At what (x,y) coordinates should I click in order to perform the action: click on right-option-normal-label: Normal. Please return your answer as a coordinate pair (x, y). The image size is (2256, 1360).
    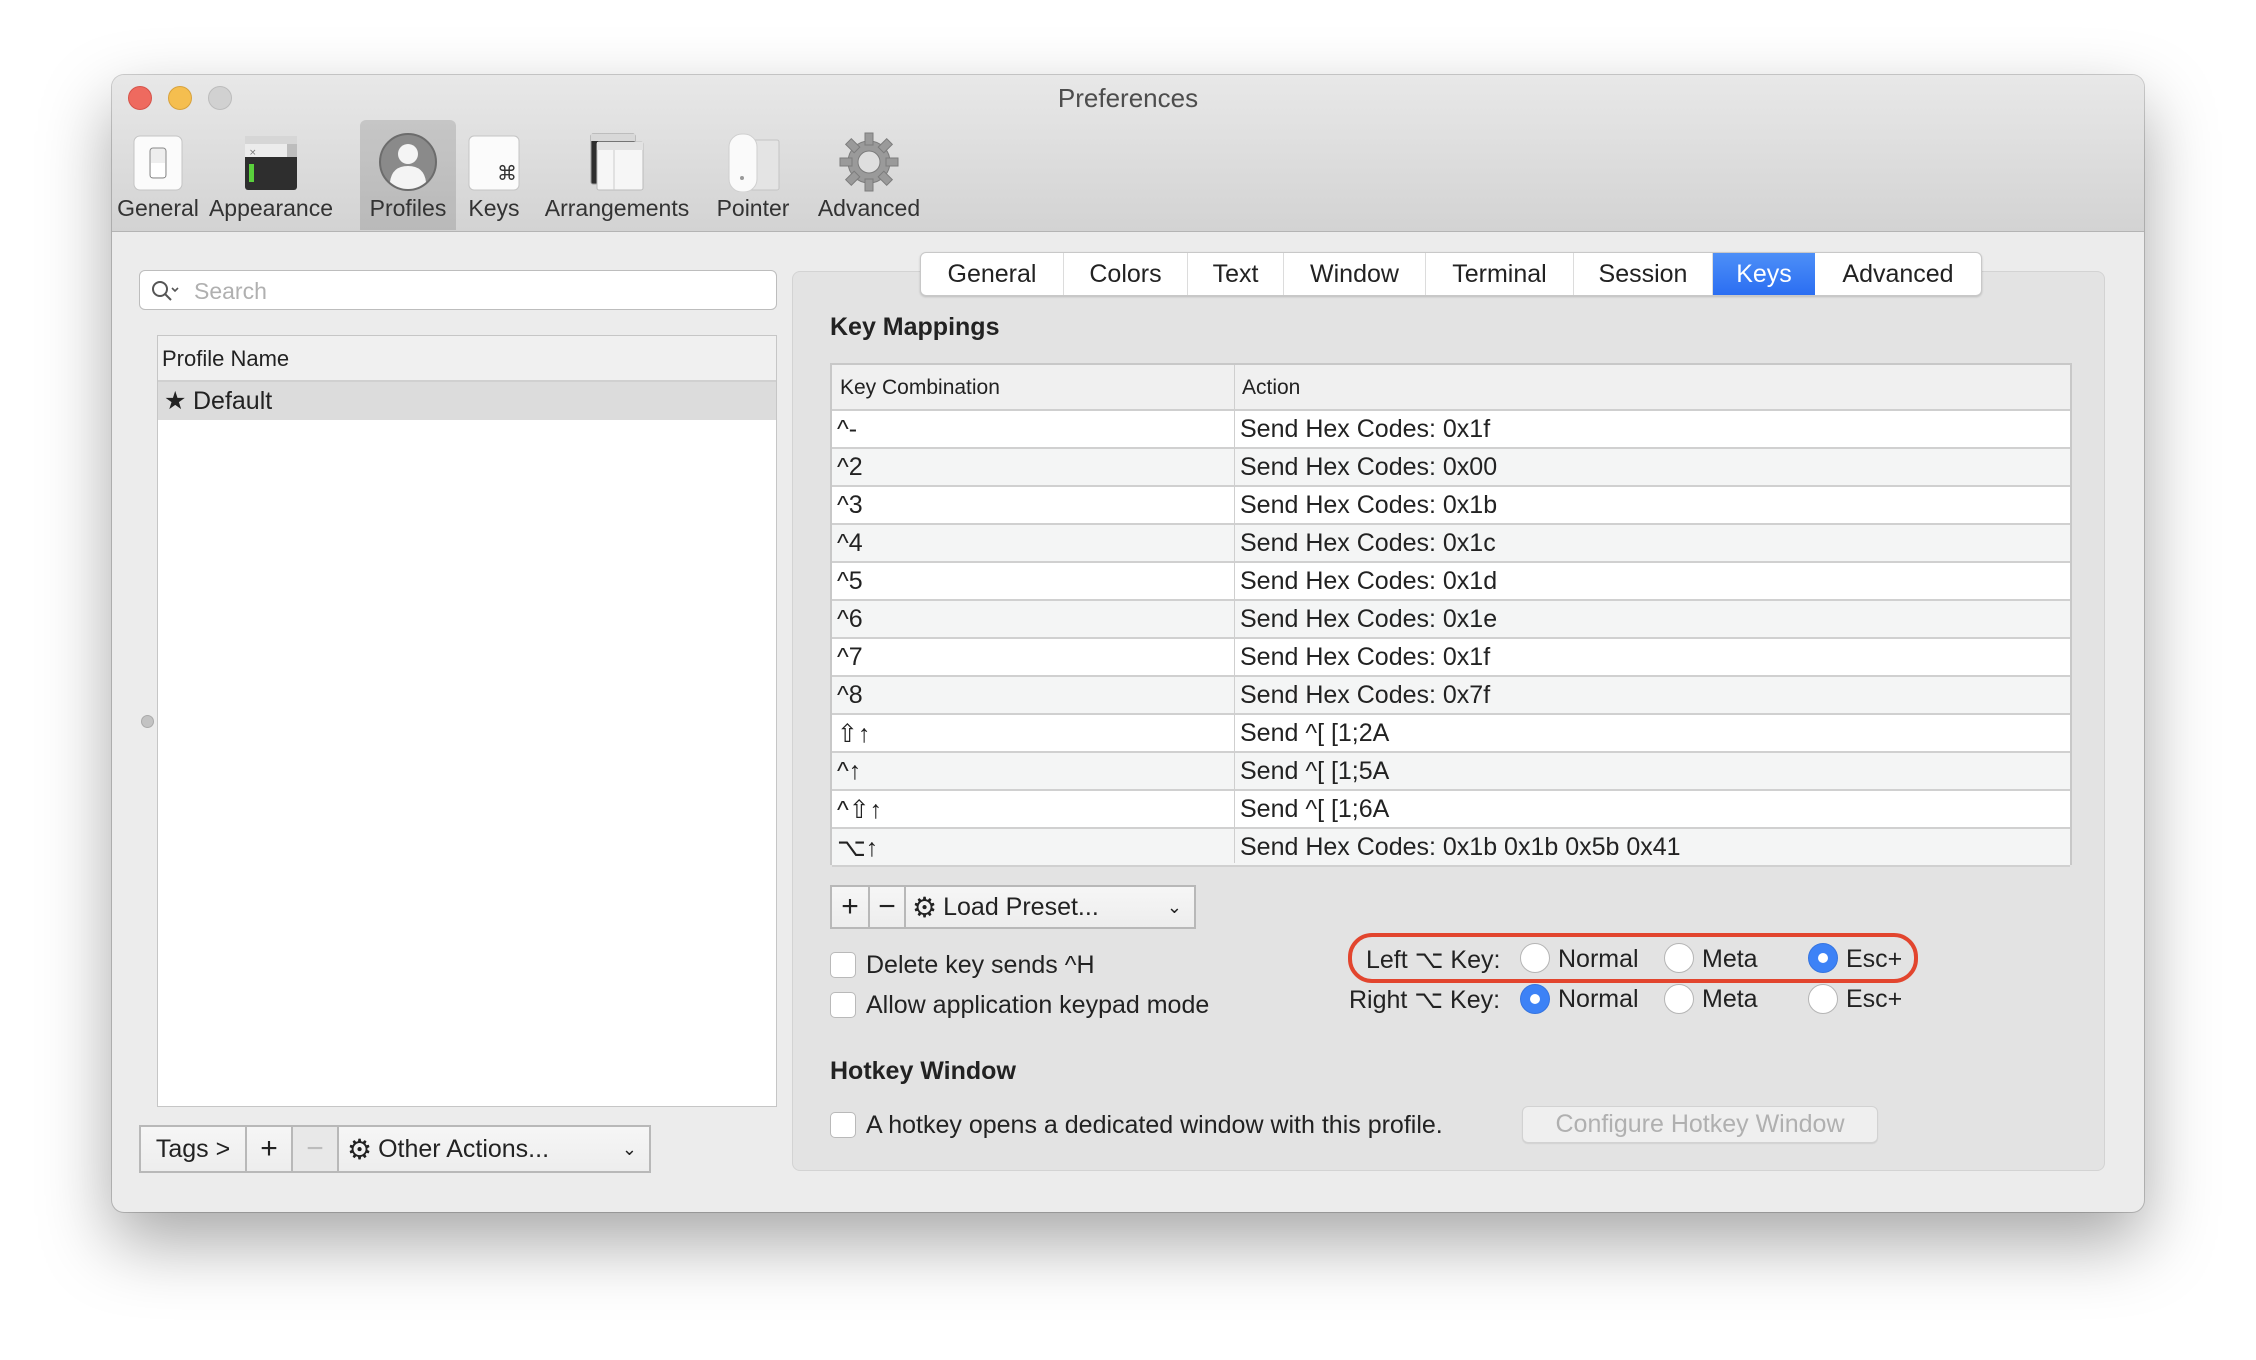
    Looking at the image, I should click on (1598, 999).